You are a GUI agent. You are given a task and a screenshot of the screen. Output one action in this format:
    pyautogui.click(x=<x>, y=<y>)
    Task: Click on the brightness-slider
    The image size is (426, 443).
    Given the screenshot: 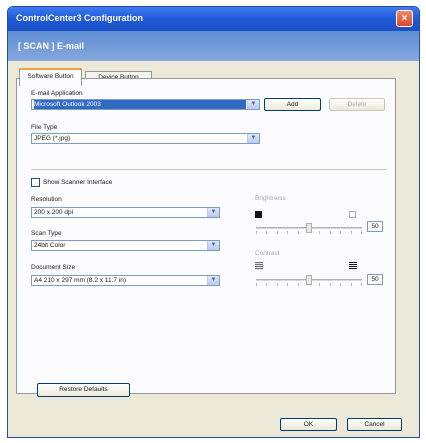 What is the action you would take?
    pyautogui.click(x=309, y=228)
    